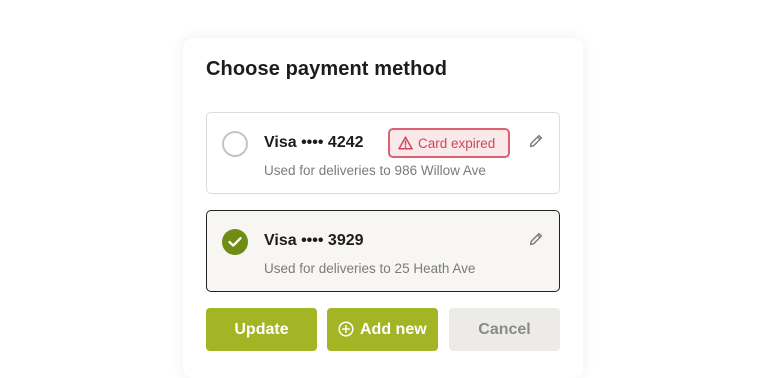 This screenshot has height=378, width=764. What do you see at coordinates (235, 144) in the screenshot?
I see `radio-unselected` at bounding box center [235, 144].